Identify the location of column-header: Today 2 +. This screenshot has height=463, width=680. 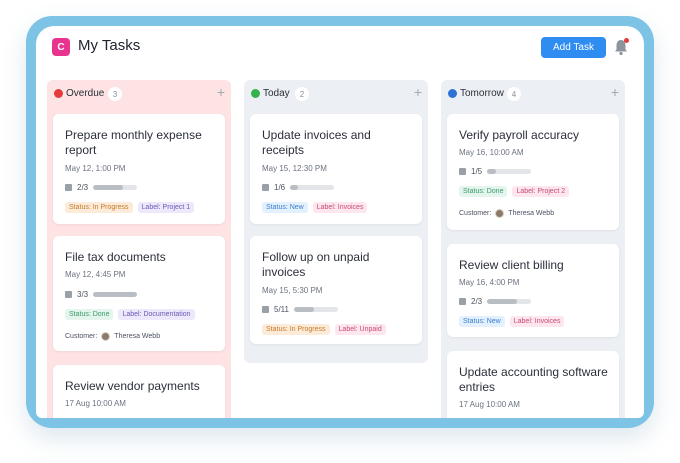
(336, 94).